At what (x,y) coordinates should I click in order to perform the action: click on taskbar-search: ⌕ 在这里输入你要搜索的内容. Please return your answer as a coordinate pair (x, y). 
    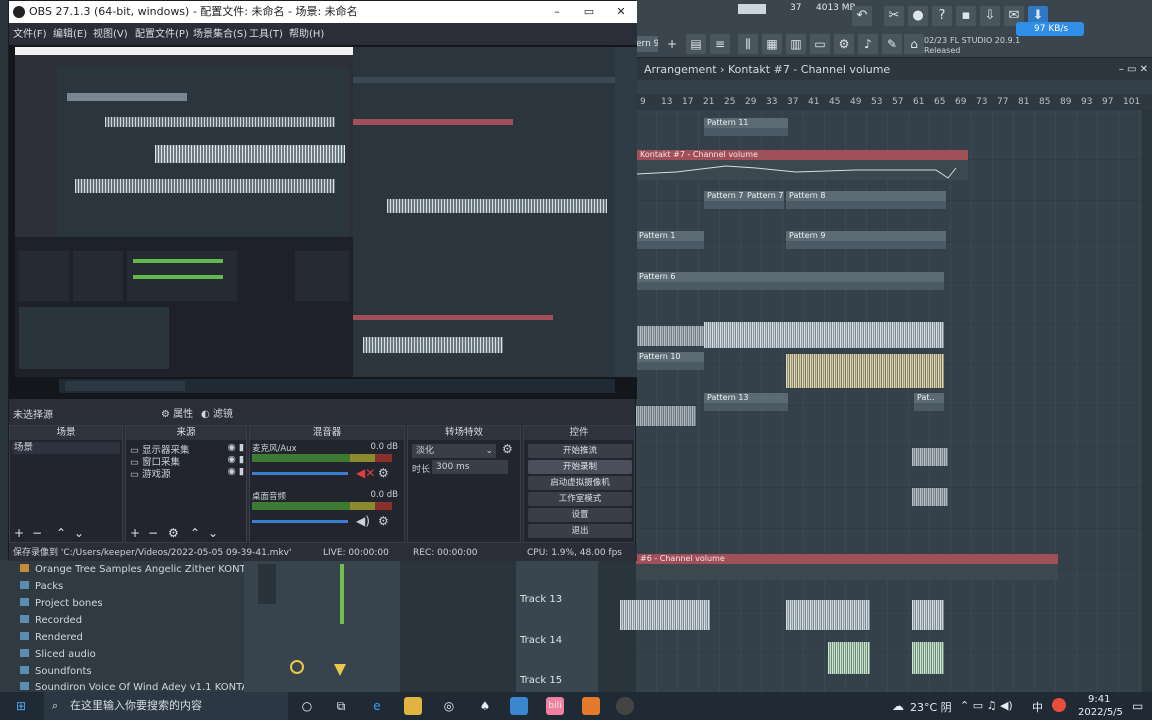
    Looking at the image, I should click on (166, 706).